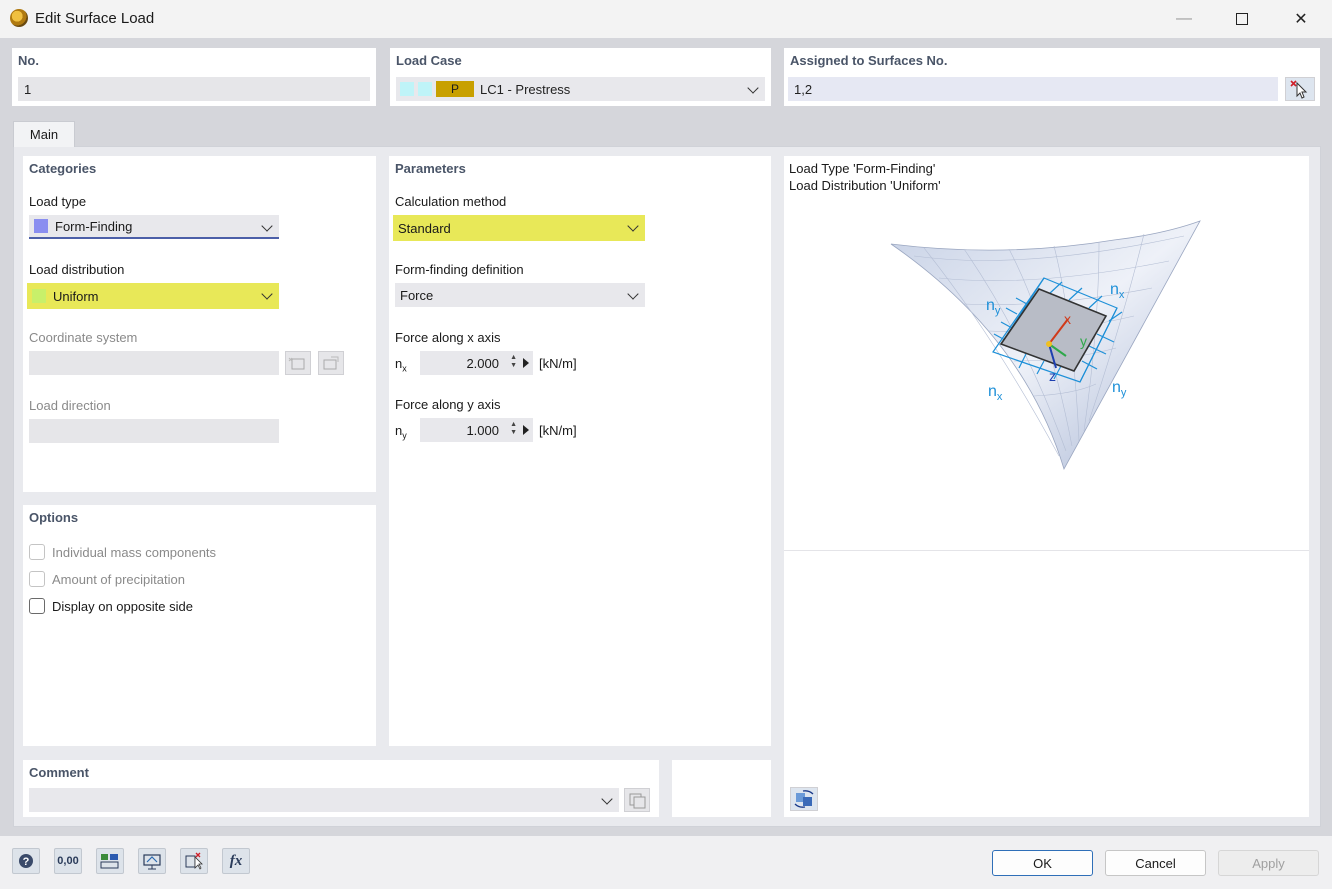 This screenshot has height=889, width=1332. Describe the element at coordinates (401, 365) in the screenshot. I see `force-x-symbol: nx` at that location.